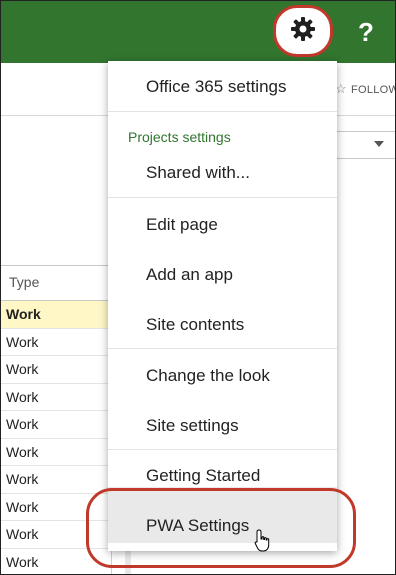 The image size is (396, 575). Describe the element at coordinates (221, 528) in the screenshot. I see `highlight-ring` at that location.